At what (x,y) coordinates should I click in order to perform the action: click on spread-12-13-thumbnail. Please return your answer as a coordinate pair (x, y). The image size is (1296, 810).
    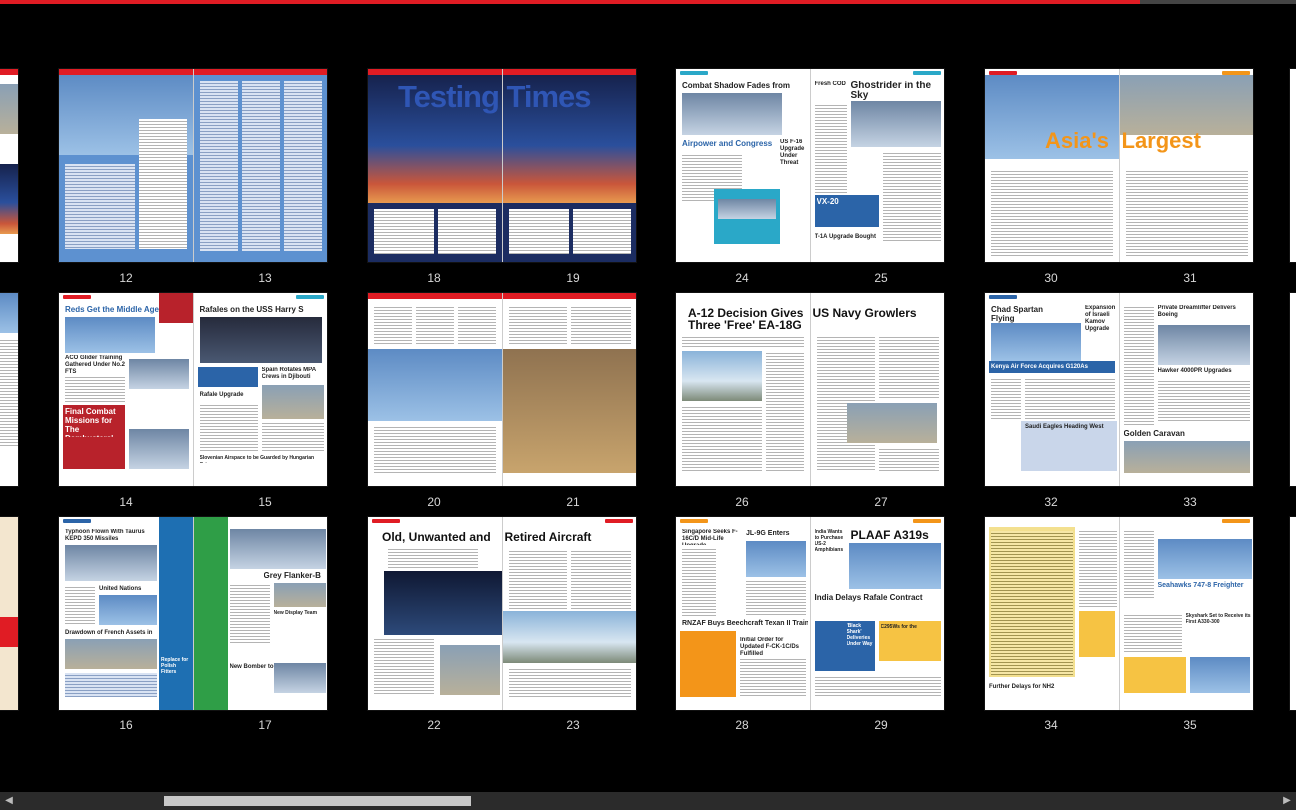
    Looking at the image, I should click on (193, 165).